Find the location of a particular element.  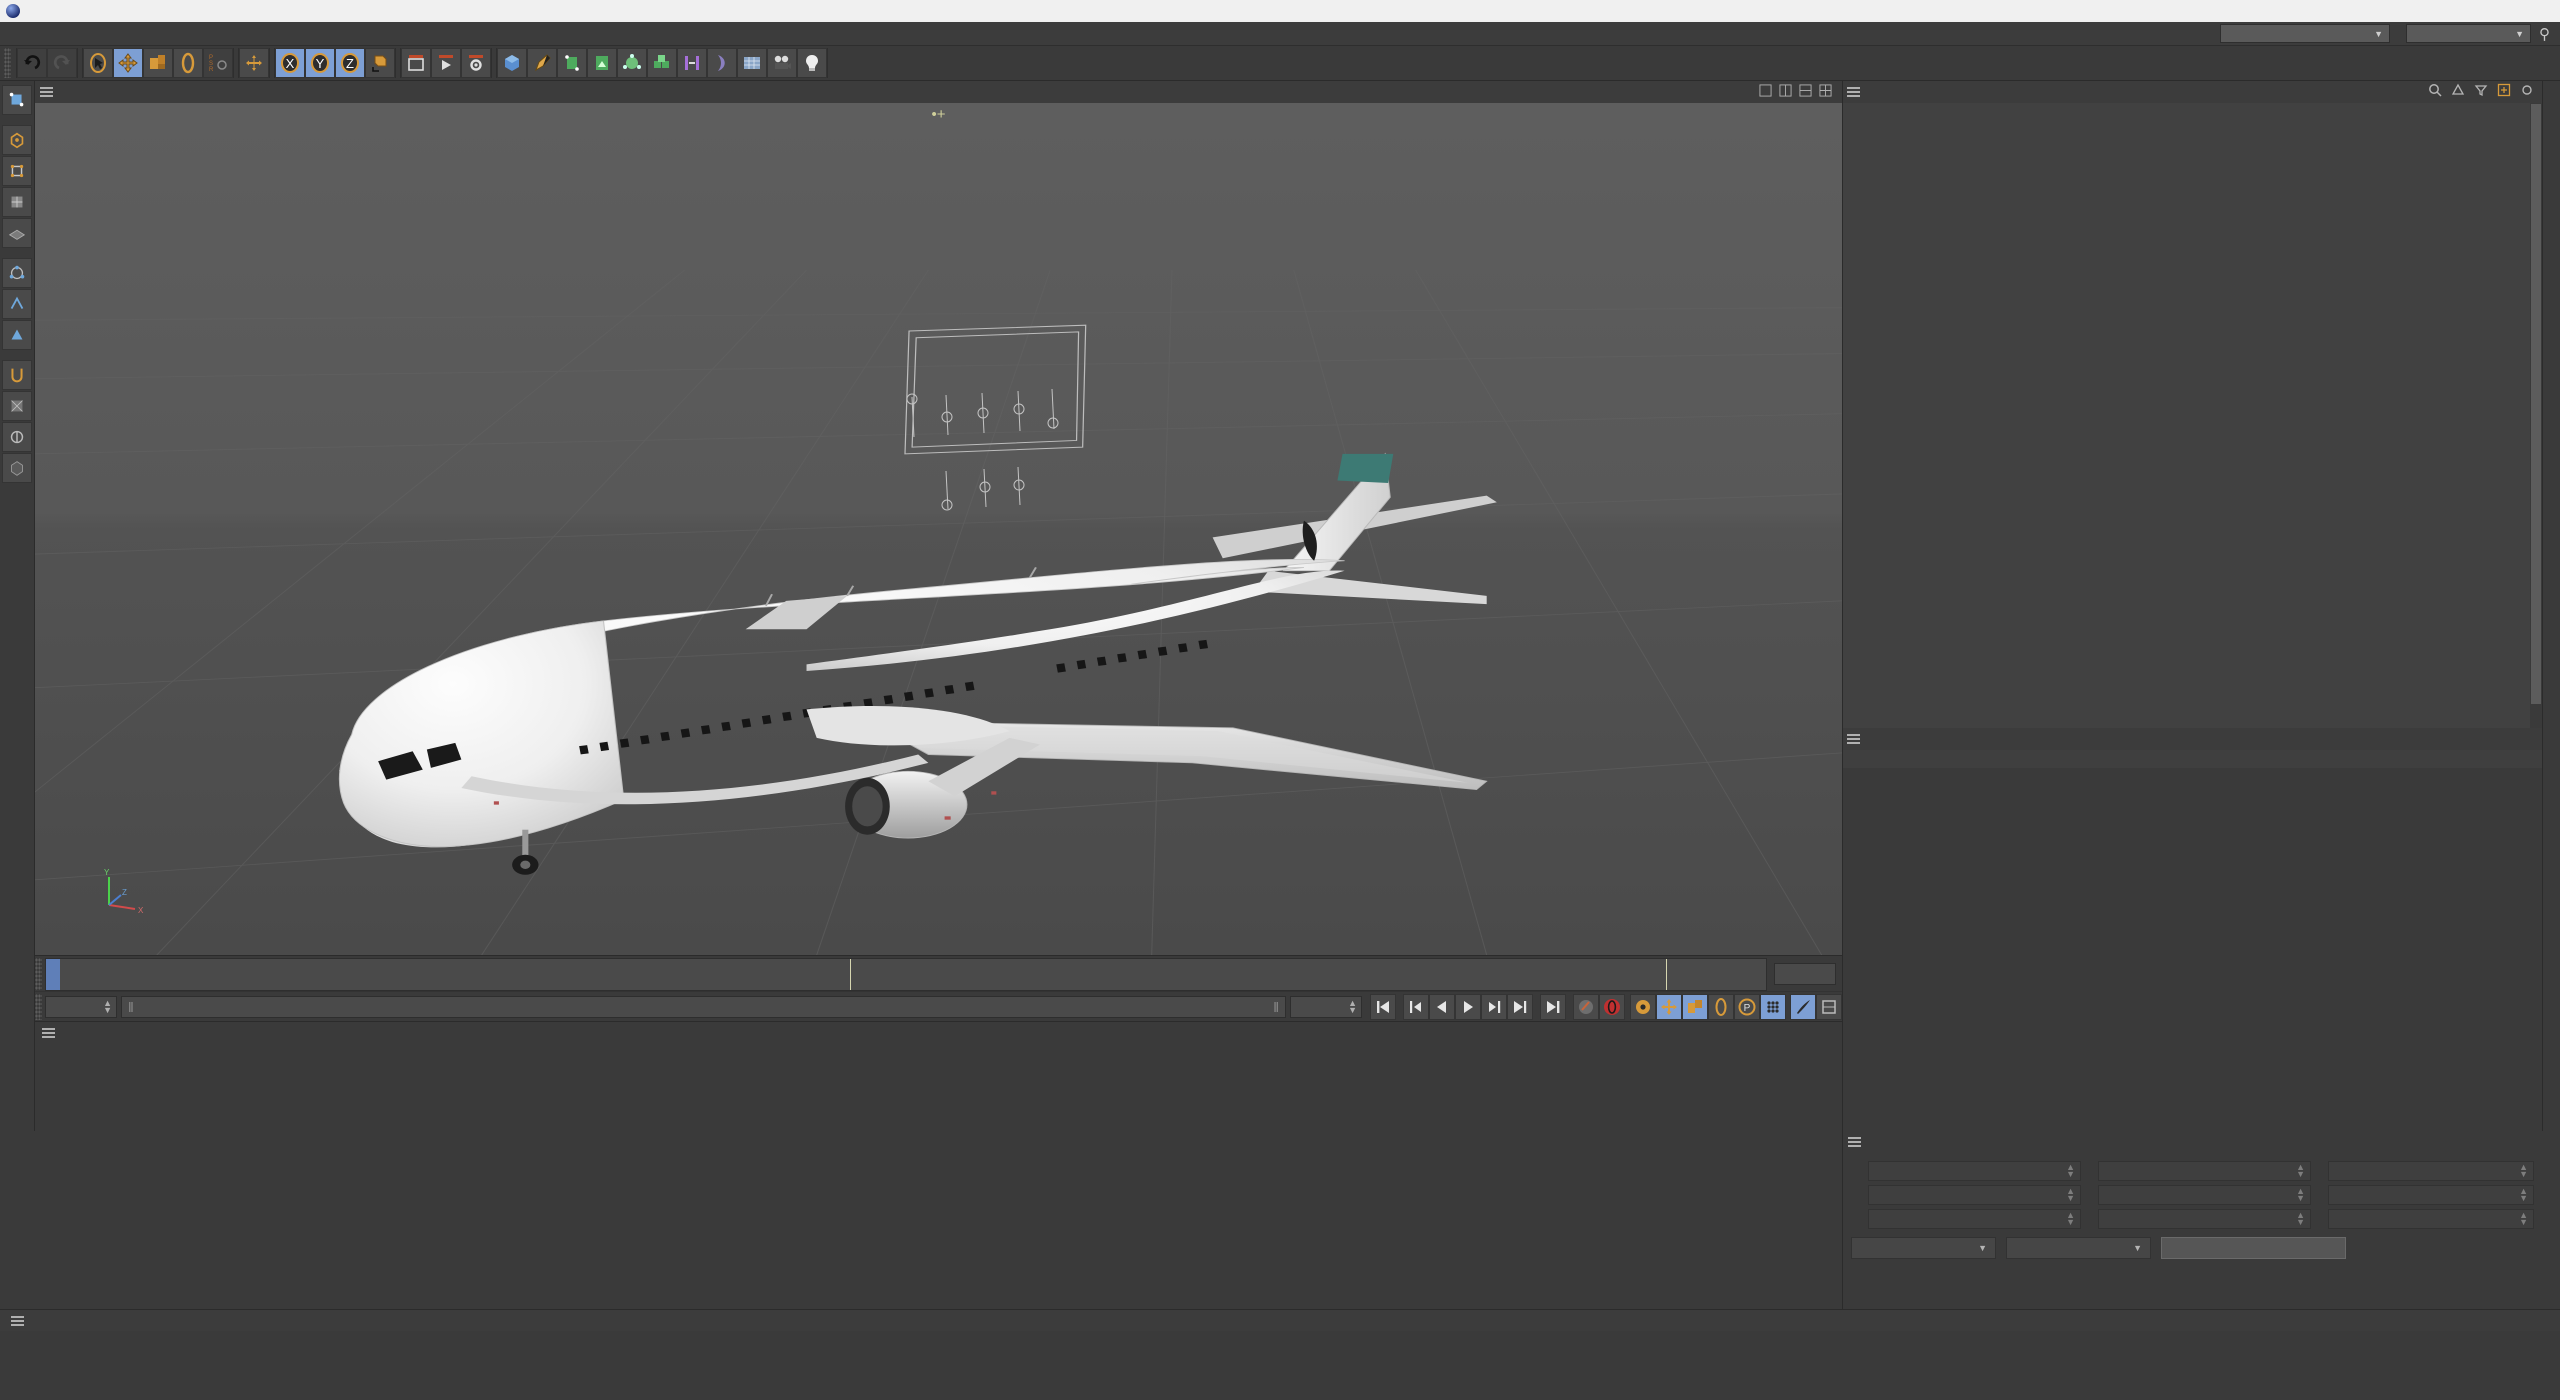

size-x-input: ▲ ▼ is located at coordinates (2204, 1171).